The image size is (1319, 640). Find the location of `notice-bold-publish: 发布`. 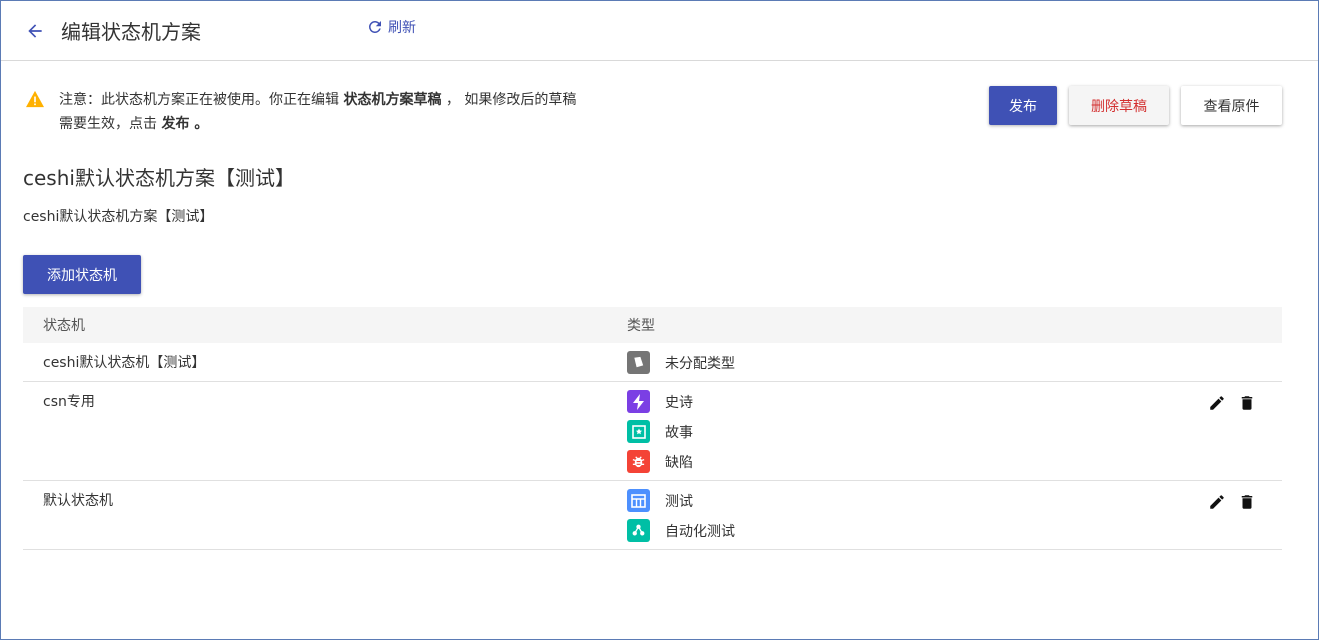

notice-bold-publish: 发布 is located at coordinates (175, 124).